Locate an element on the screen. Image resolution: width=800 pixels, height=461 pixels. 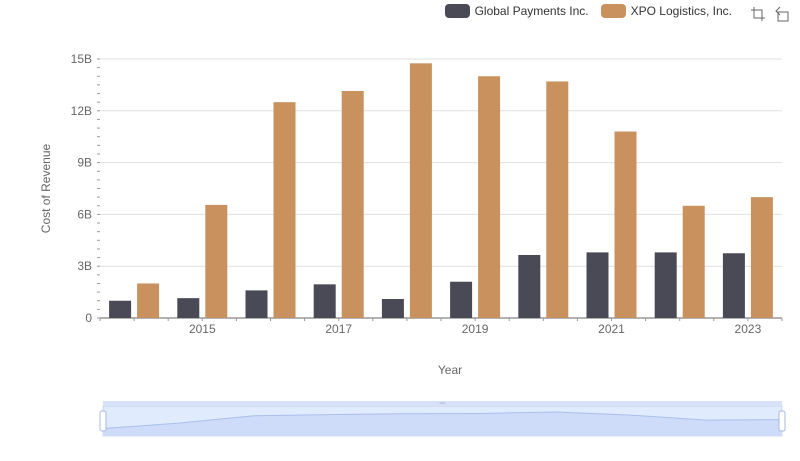
legend-item-xpo-logistics: XPO Logistics, Inc. is located at coordinates (666, 11).